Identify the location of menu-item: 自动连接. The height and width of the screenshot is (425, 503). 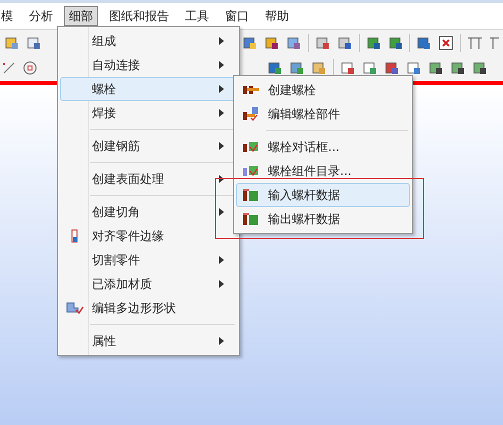
(148, 65).